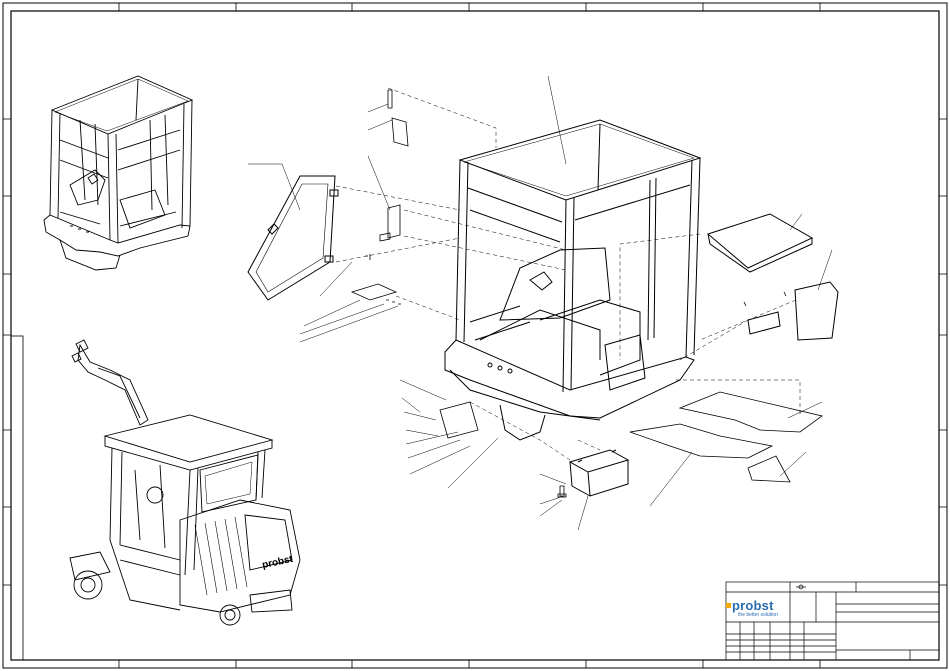 This screenshot has width=950, height=671. I want to click on cab-frame, so click(573, 280).